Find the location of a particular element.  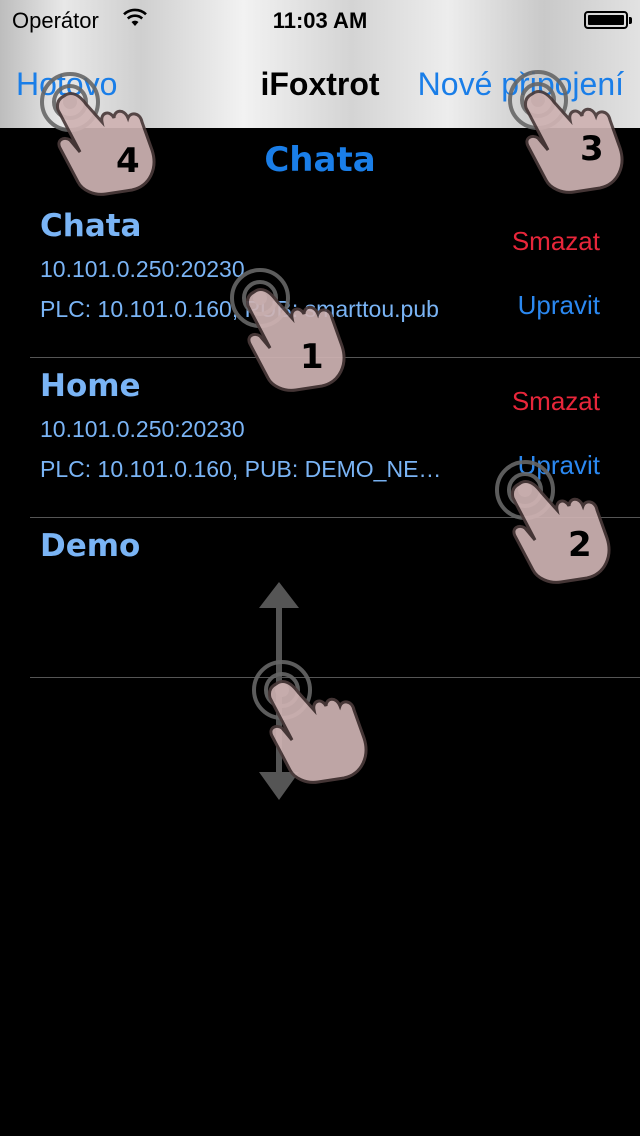

navigation-bar: Hotovo iFoxtrot Nové připojení is located at coordinates (320, 84).